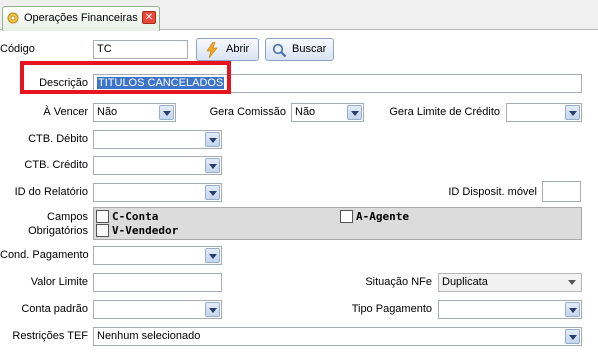 The width and height of the screenshot is (598, 353). What do you see at coordinates (391, 309) in the screenshot?
I see `tipo-pagamento-label: Tipo Pagamento` at bounding box center [391, 309].